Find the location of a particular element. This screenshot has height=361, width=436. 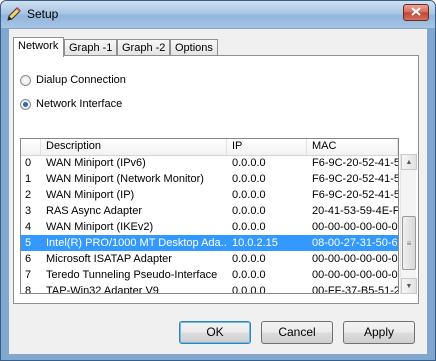

window-title: Setup is located at coordinates (43, 14).